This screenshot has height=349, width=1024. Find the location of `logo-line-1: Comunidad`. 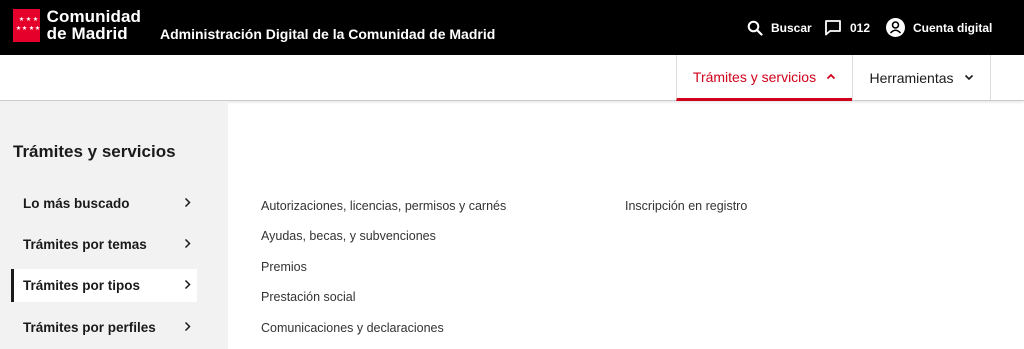

logo-line-1: Comunidad is located at coordinates (93, 16).